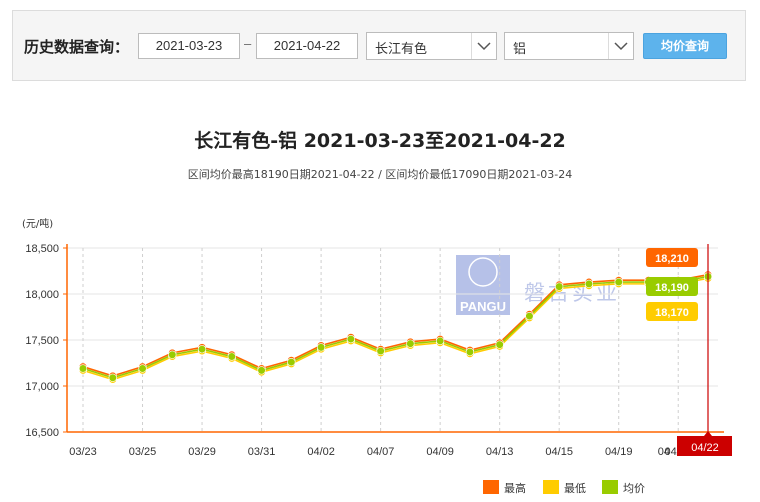 Image resolution: width=760 pixels, height=502 pixels. What do you see at coordinates (515, 488) in the screenshot?
I see `legend-label: 最高` at bounding box center [515, 488].